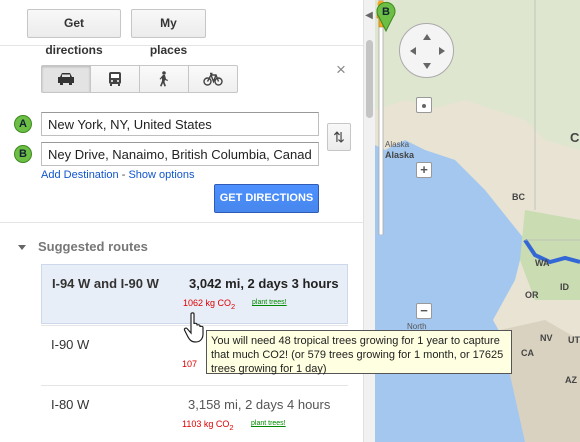  What do you see at coordinates (369, 15) in the screenshot?
I see `collapse-panel-icon: ◀` at bounding box center [369, 15].